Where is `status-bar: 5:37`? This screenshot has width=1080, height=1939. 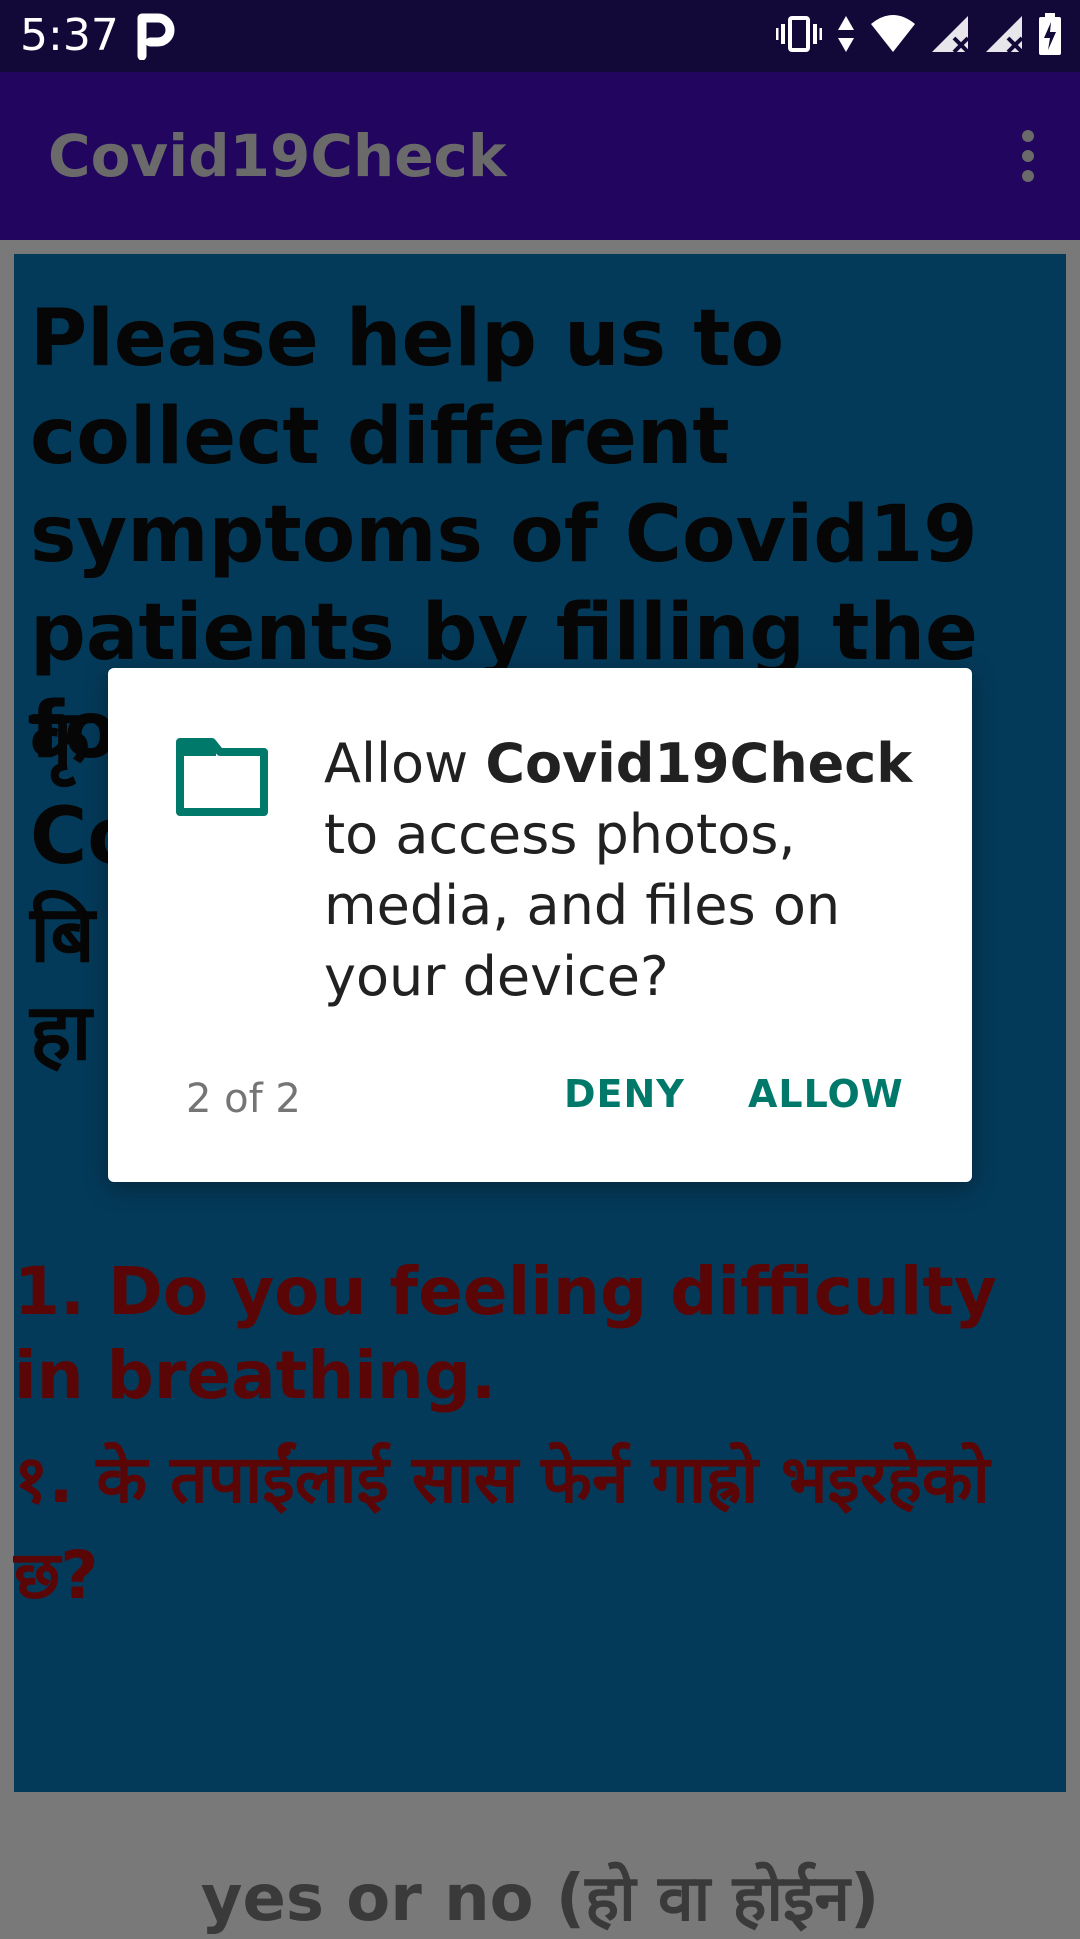
status-bar: 5:37 is located at coordinates (540, 36).